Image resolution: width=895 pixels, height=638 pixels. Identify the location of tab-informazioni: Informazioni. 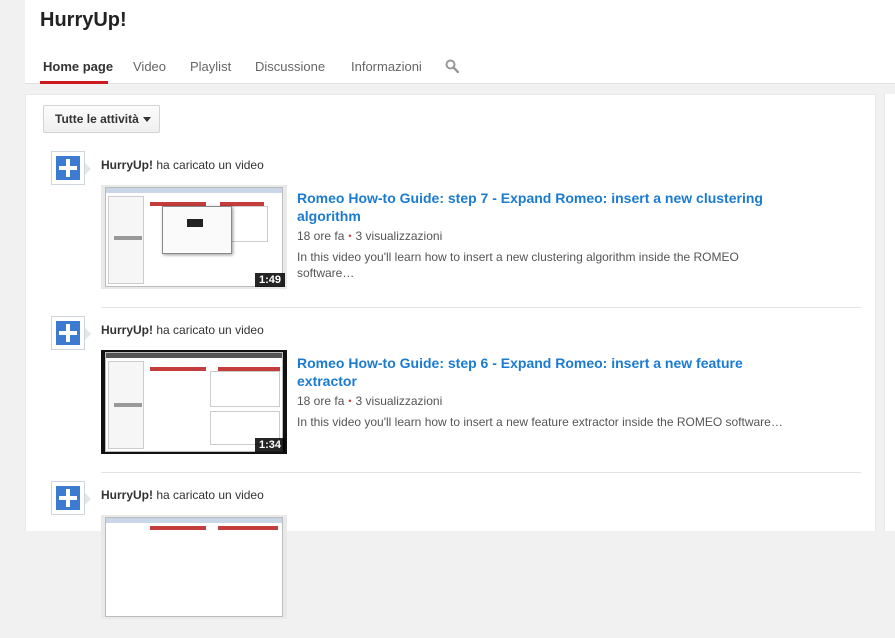
(386, 66).